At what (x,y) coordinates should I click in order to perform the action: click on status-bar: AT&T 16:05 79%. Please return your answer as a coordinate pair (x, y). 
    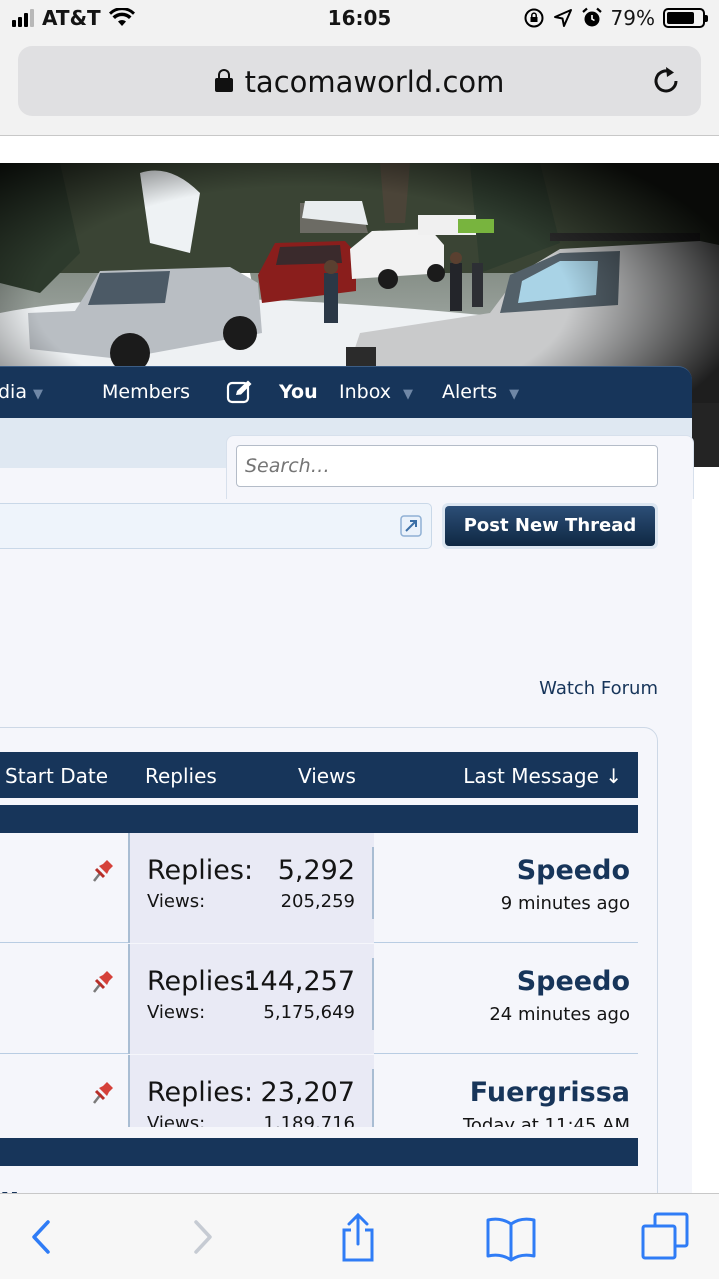
    Looking at the image, I should click on (359, 20).